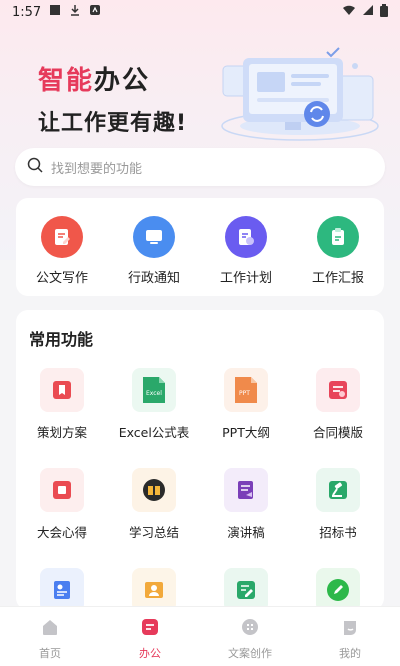  I want to click on function-item-meeting-notes: 大会心得, so click(62, 518).